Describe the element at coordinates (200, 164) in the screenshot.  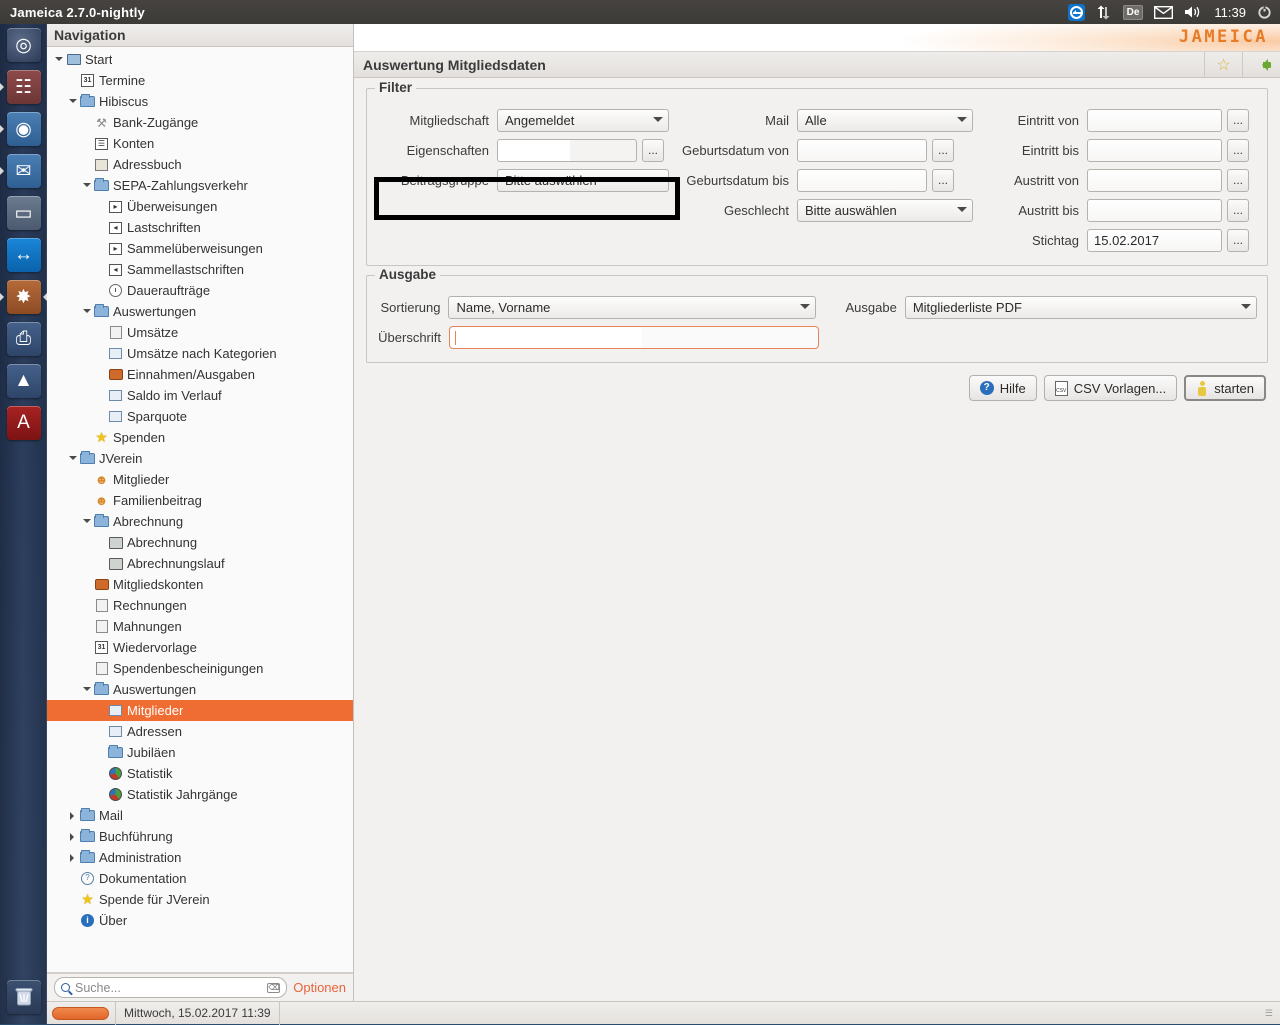
I see `tree-item-adressbuch: Adressbuch` at that location.